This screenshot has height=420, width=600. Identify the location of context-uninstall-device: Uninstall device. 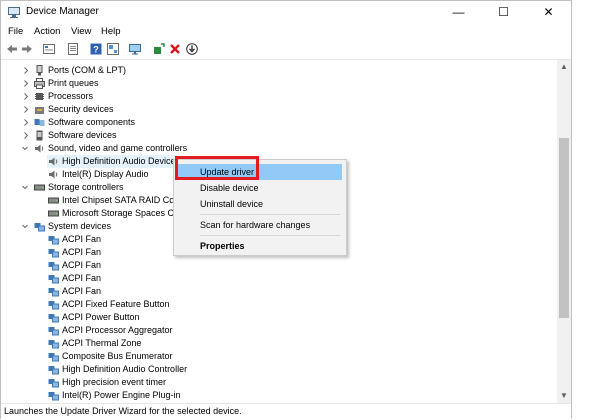
(259, 204).